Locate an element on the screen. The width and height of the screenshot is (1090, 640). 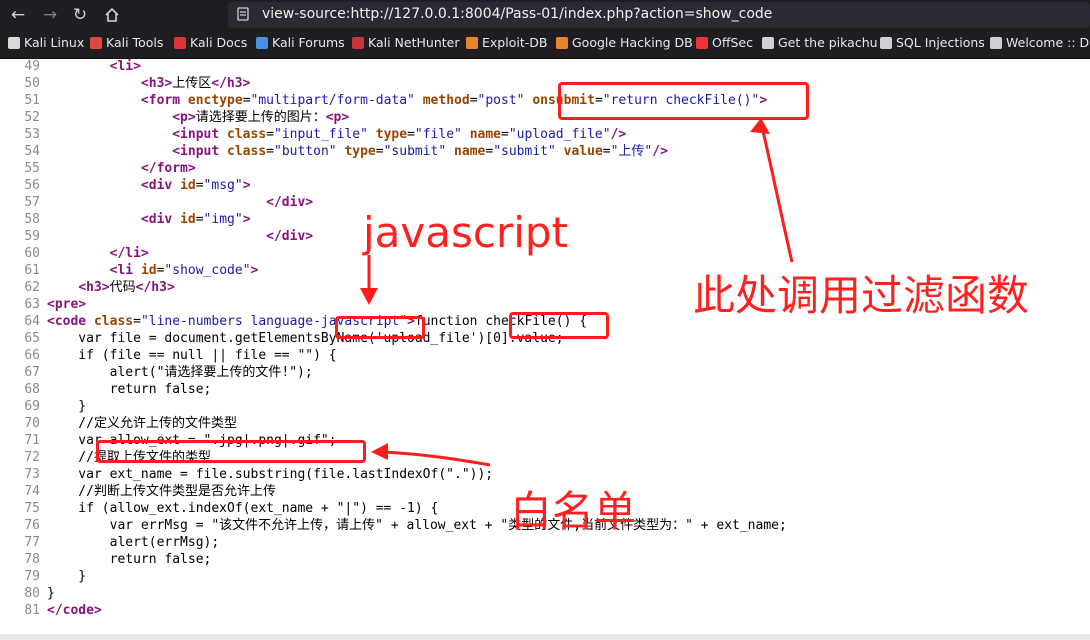
line-number: 64 is located at coordinates (32, 321).